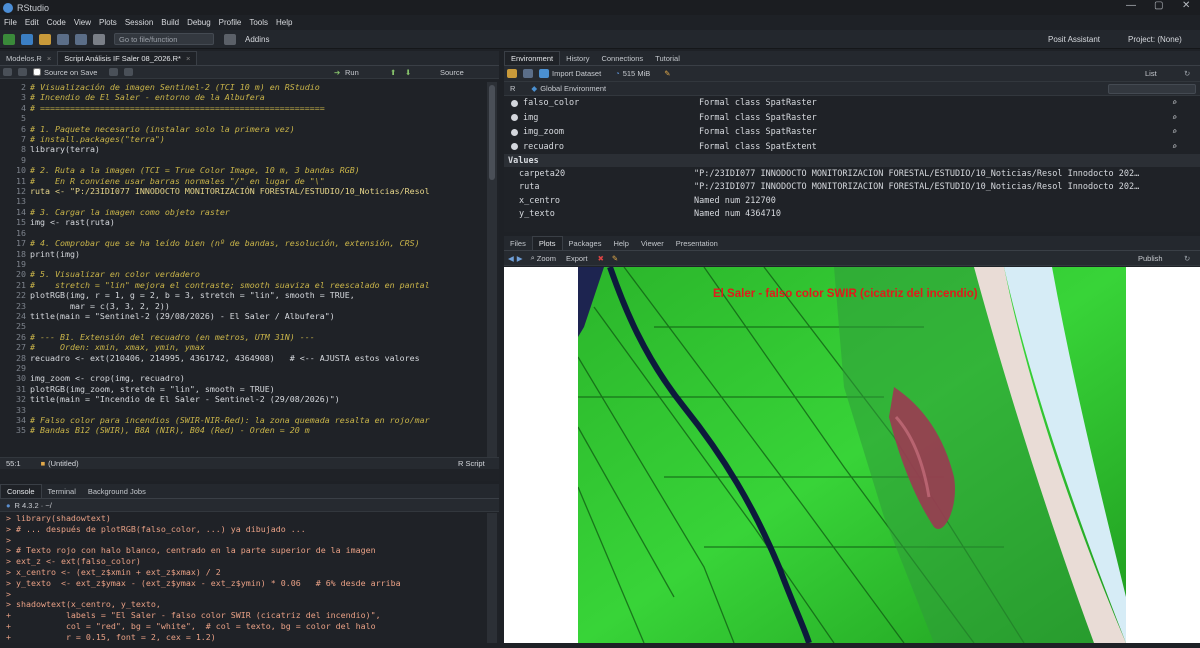  I want to click on env-object-row: img_zoom Formal class SpatRaster ⌕, so click(852, 132).